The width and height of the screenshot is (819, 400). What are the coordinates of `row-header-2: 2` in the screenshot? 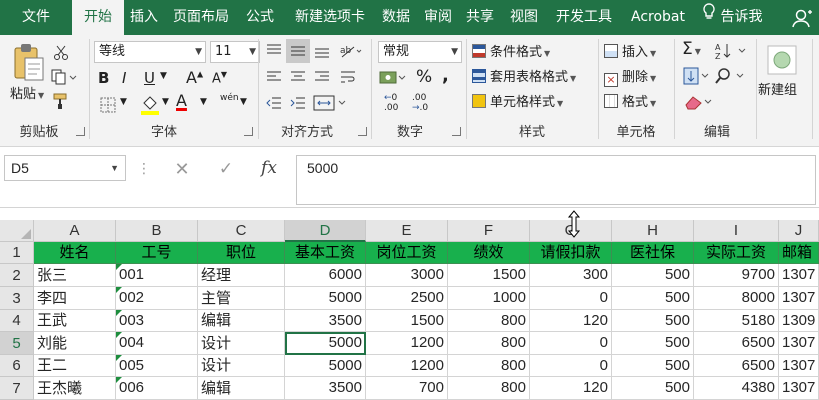 It's located at (17, 275).